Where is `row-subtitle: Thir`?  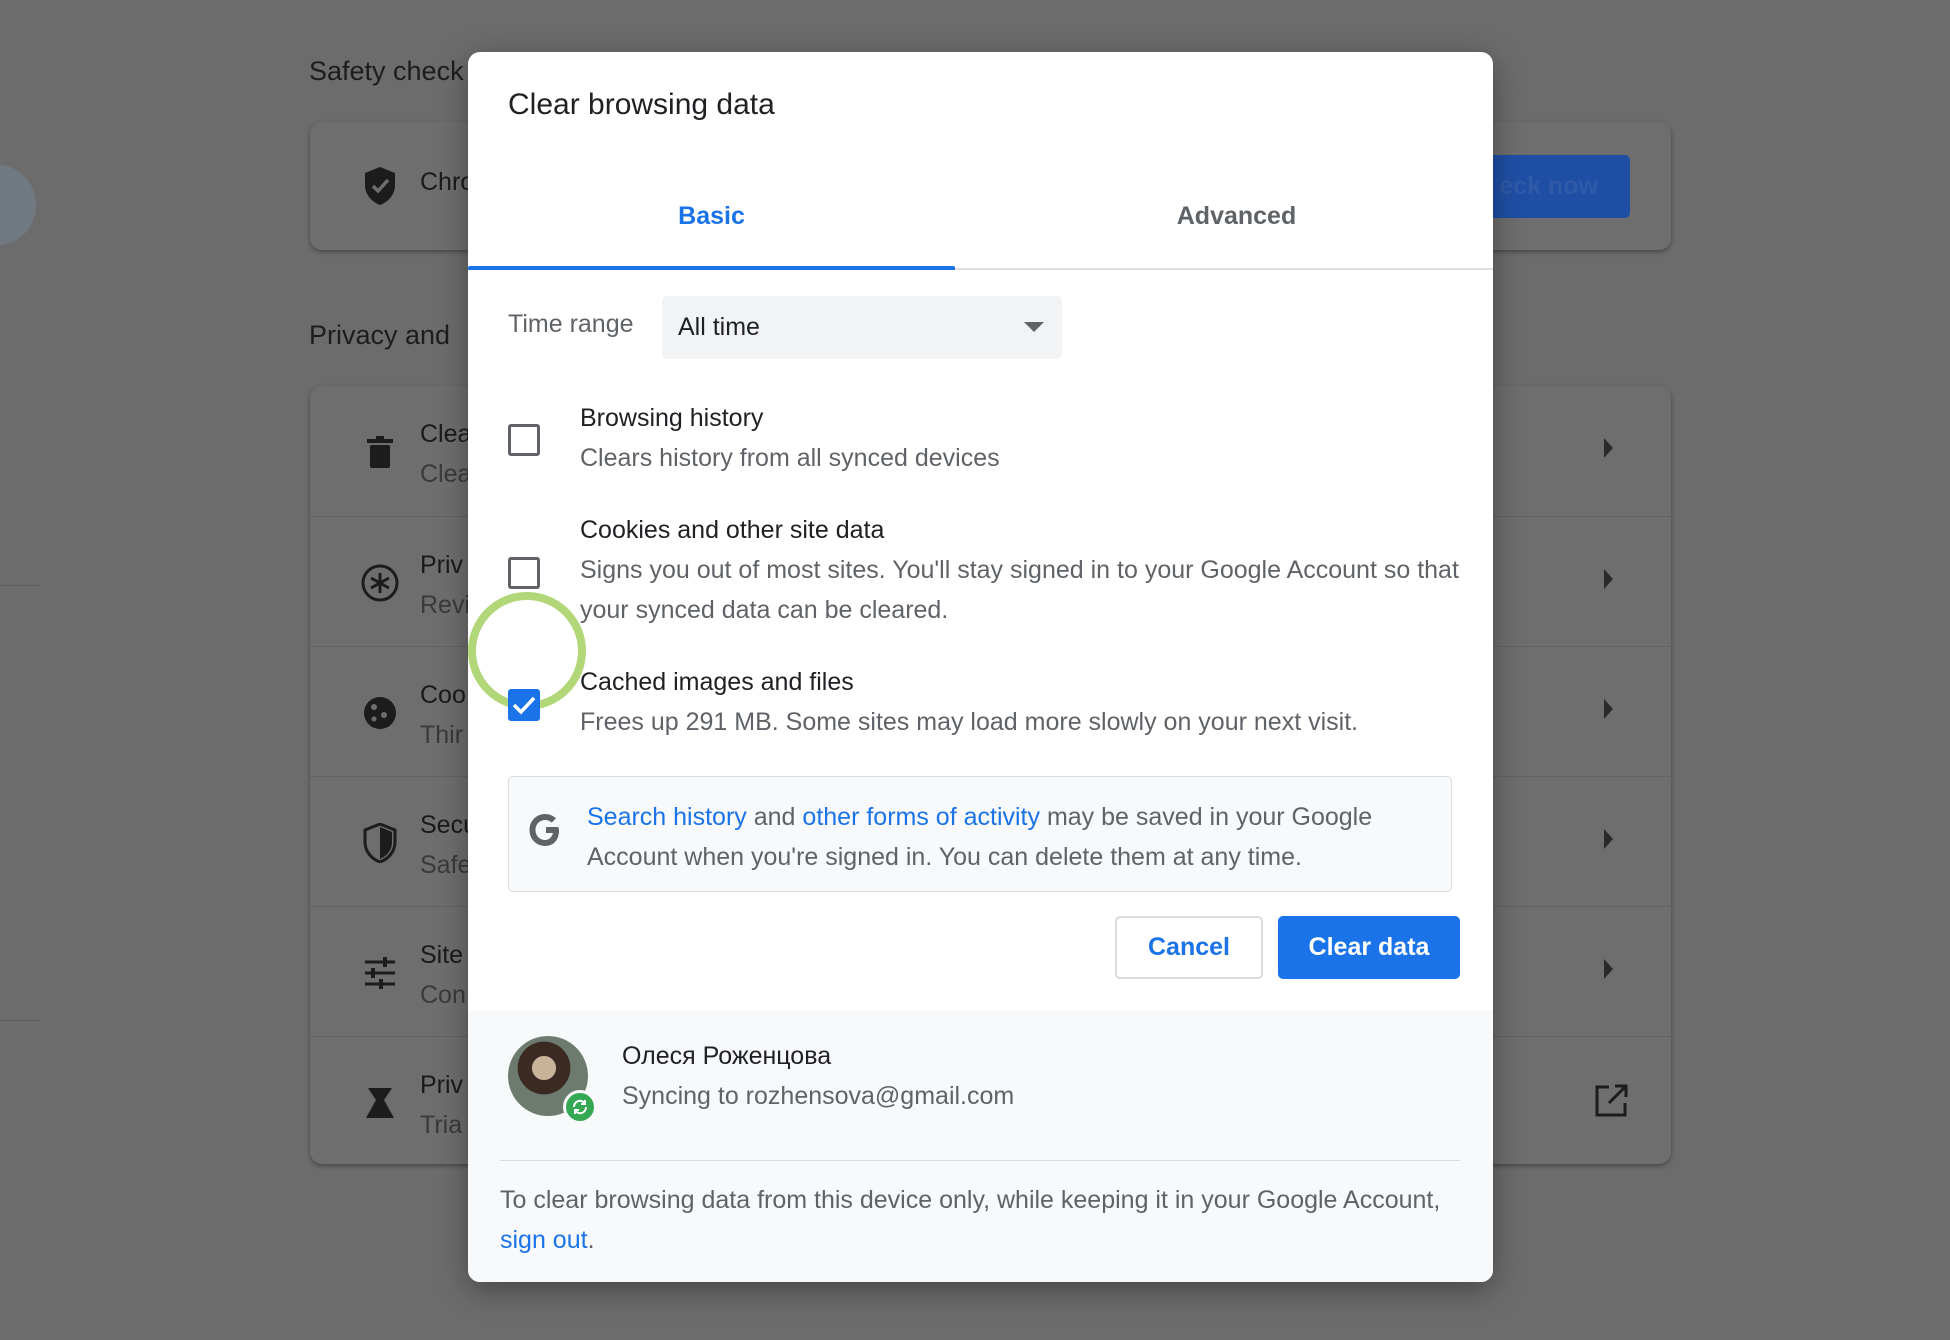
row-subtitle: Thir is located at coordinates (442, 735).